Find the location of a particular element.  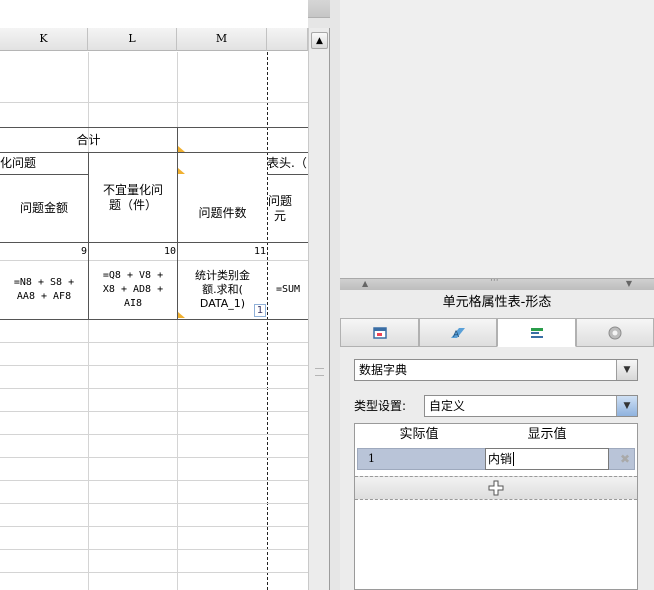

row-actual-value: 1 is located at coordinates (371, 459).